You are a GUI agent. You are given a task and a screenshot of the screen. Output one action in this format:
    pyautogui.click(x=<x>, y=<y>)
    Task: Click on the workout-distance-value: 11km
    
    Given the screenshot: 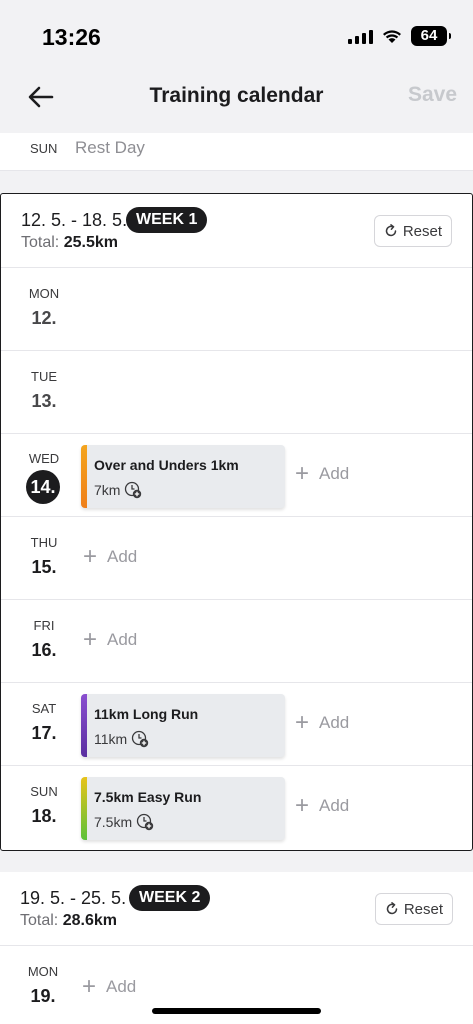 What is the action you would take?
    pyautogui.click(x=111, y=739)
    